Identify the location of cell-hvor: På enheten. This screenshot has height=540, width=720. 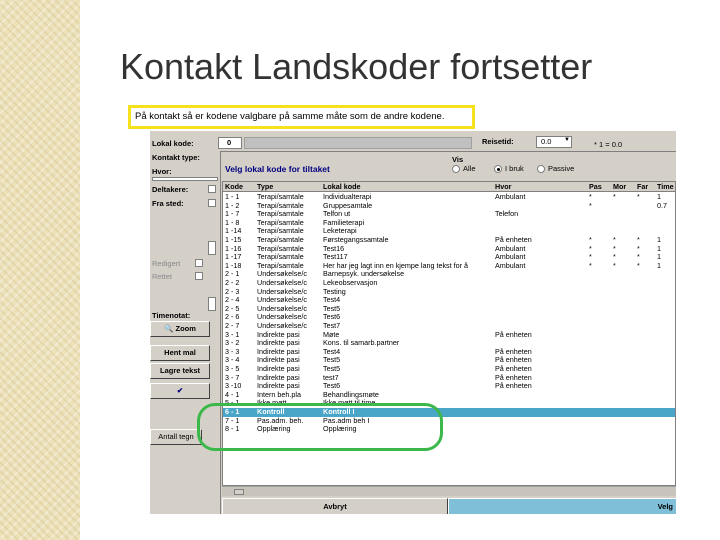
(513, 369).